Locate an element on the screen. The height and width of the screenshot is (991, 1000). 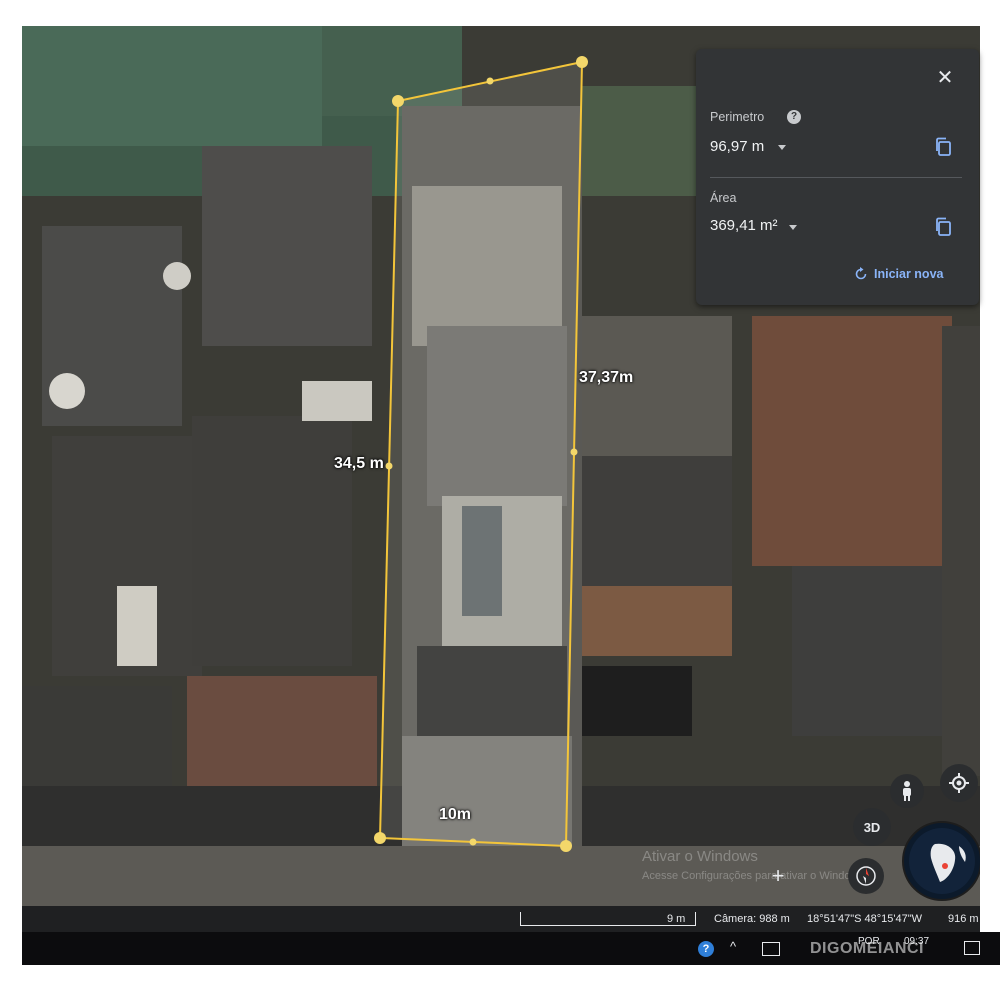
globe-icon is located at coordinates (942, 861).